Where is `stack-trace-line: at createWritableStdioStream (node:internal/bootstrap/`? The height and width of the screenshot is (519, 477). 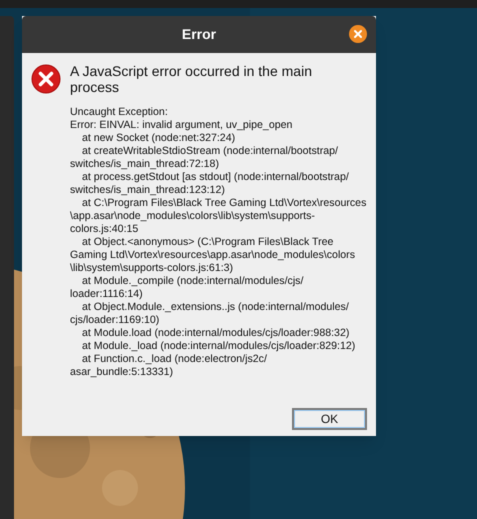 stack-trace-line: at createWritableStdioStream (node:internal/bootstrap/ is located at coordinates (210, 151).